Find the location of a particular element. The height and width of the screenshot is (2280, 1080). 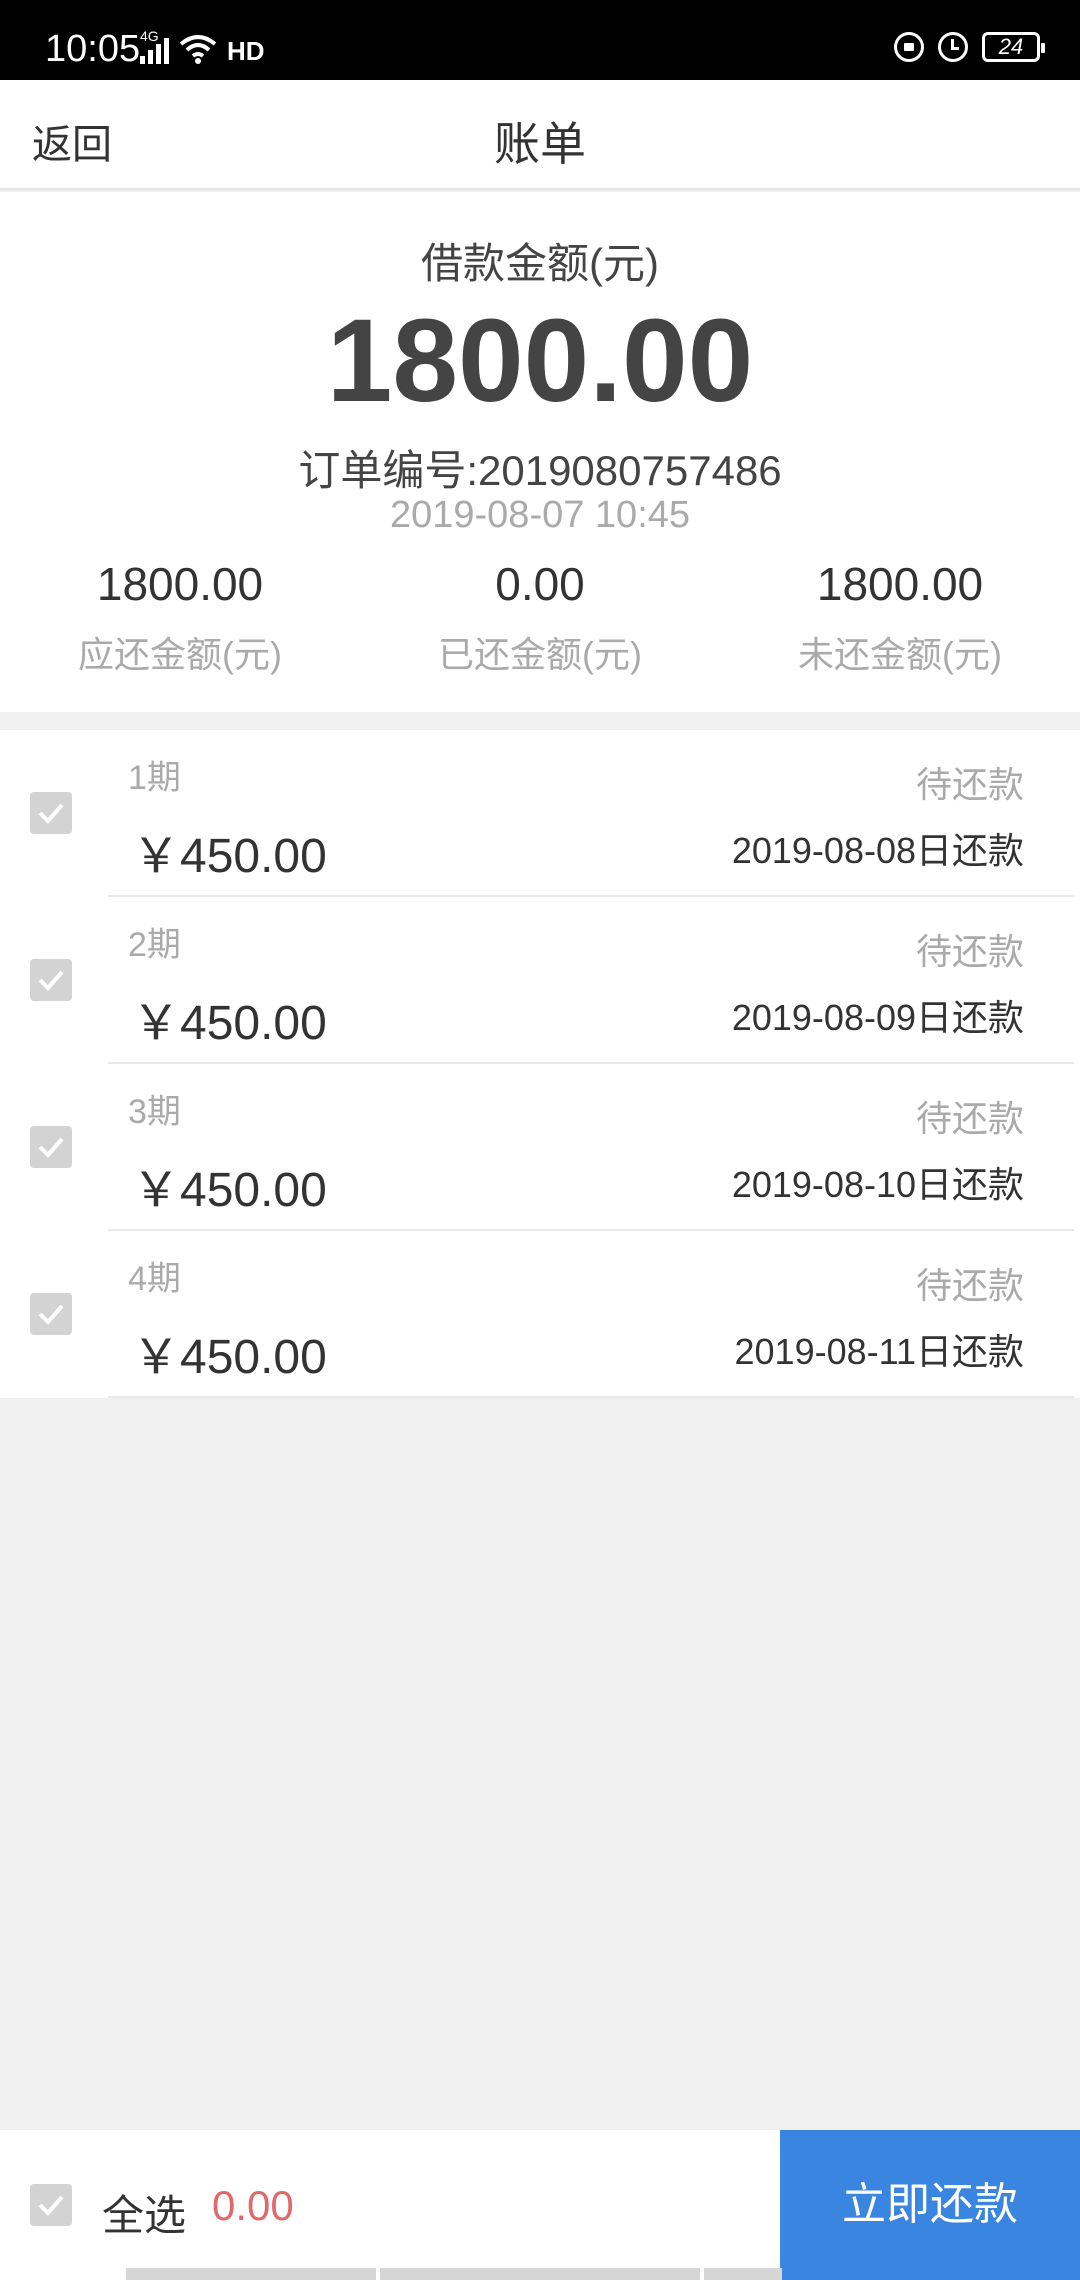

nav-hint-left is located at coordinates (251, 2274).